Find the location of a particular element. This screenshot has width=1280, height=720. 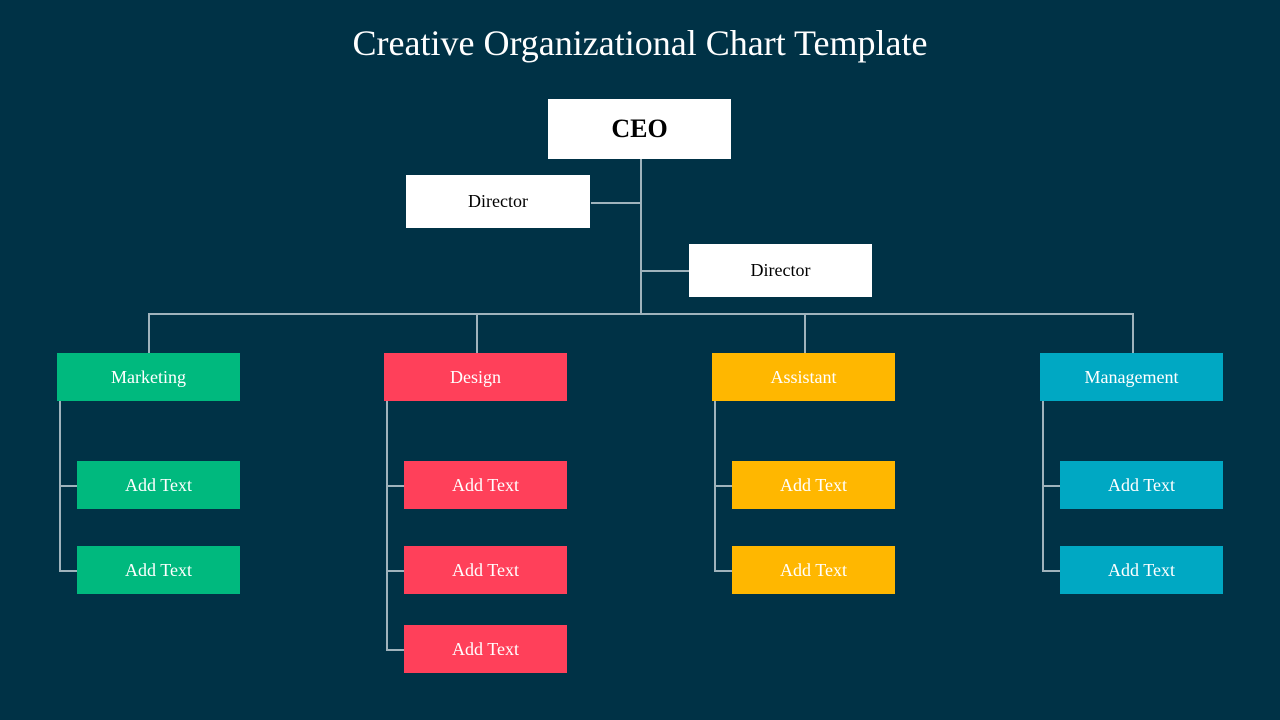

ceo-box: CEO is located at coordinates (639, 129).